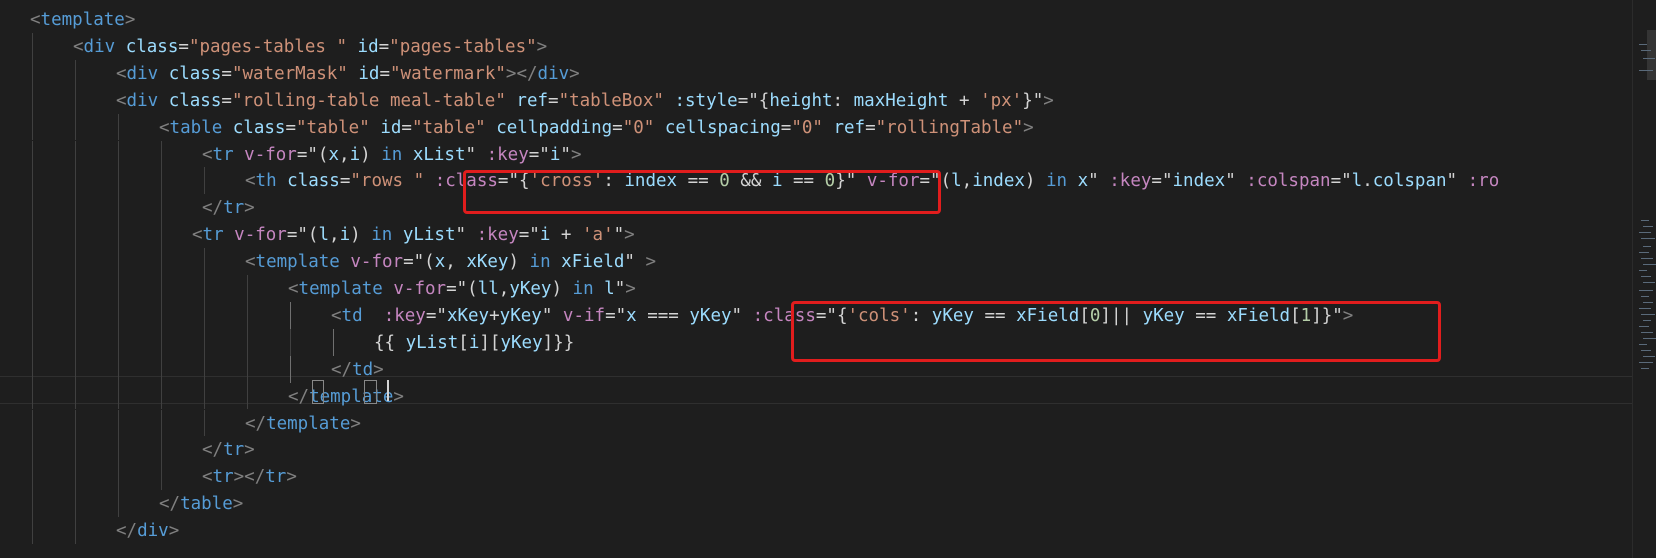  I want to click on code-token: "rows ", so click(387, 181).